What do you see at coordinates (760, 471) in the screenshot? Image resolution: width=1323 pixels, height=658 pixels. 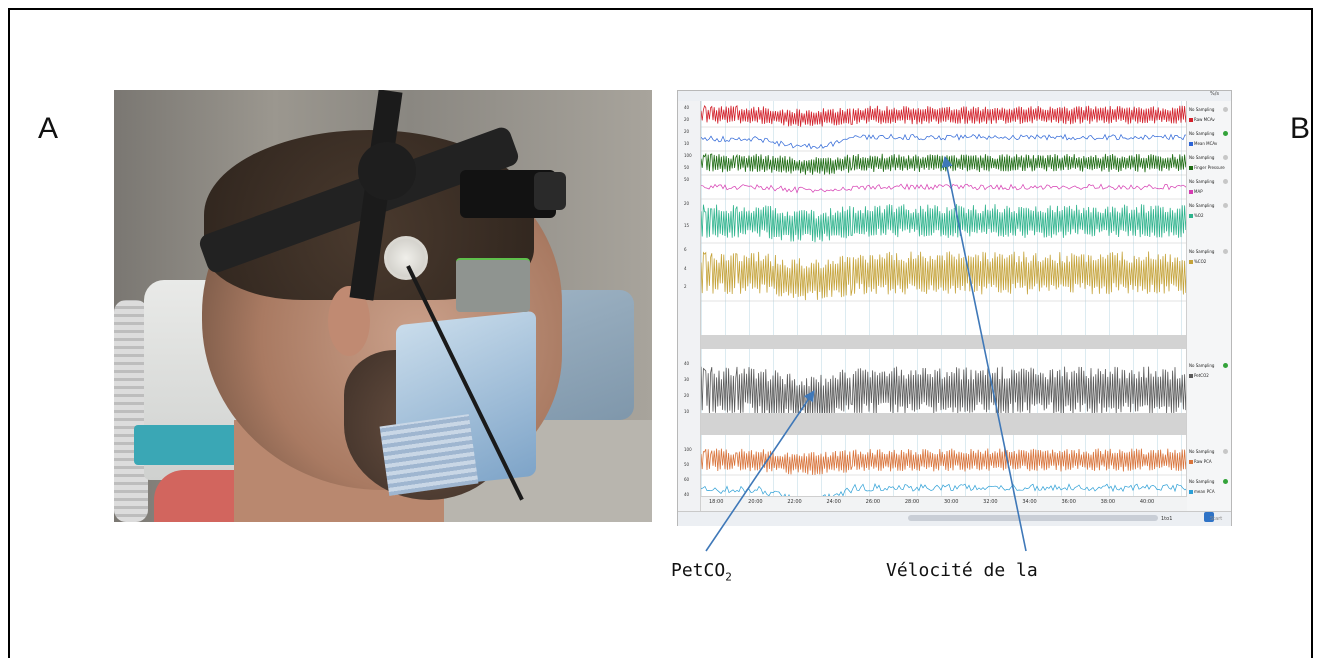 I see `arrow-to-petco2-trace` at bounding box center [760, 471].